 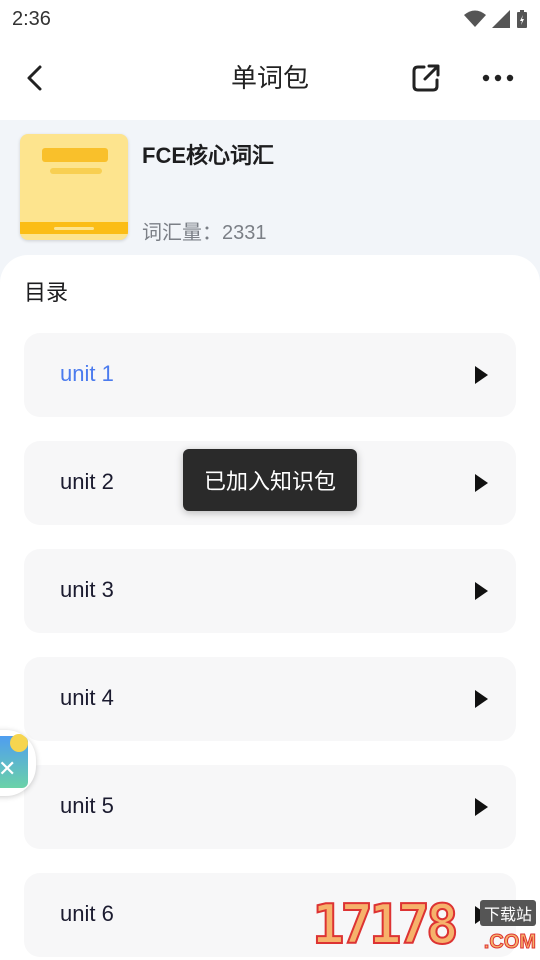 I want to click on unit-item-1: unit 1, so click(x=270, y=375).